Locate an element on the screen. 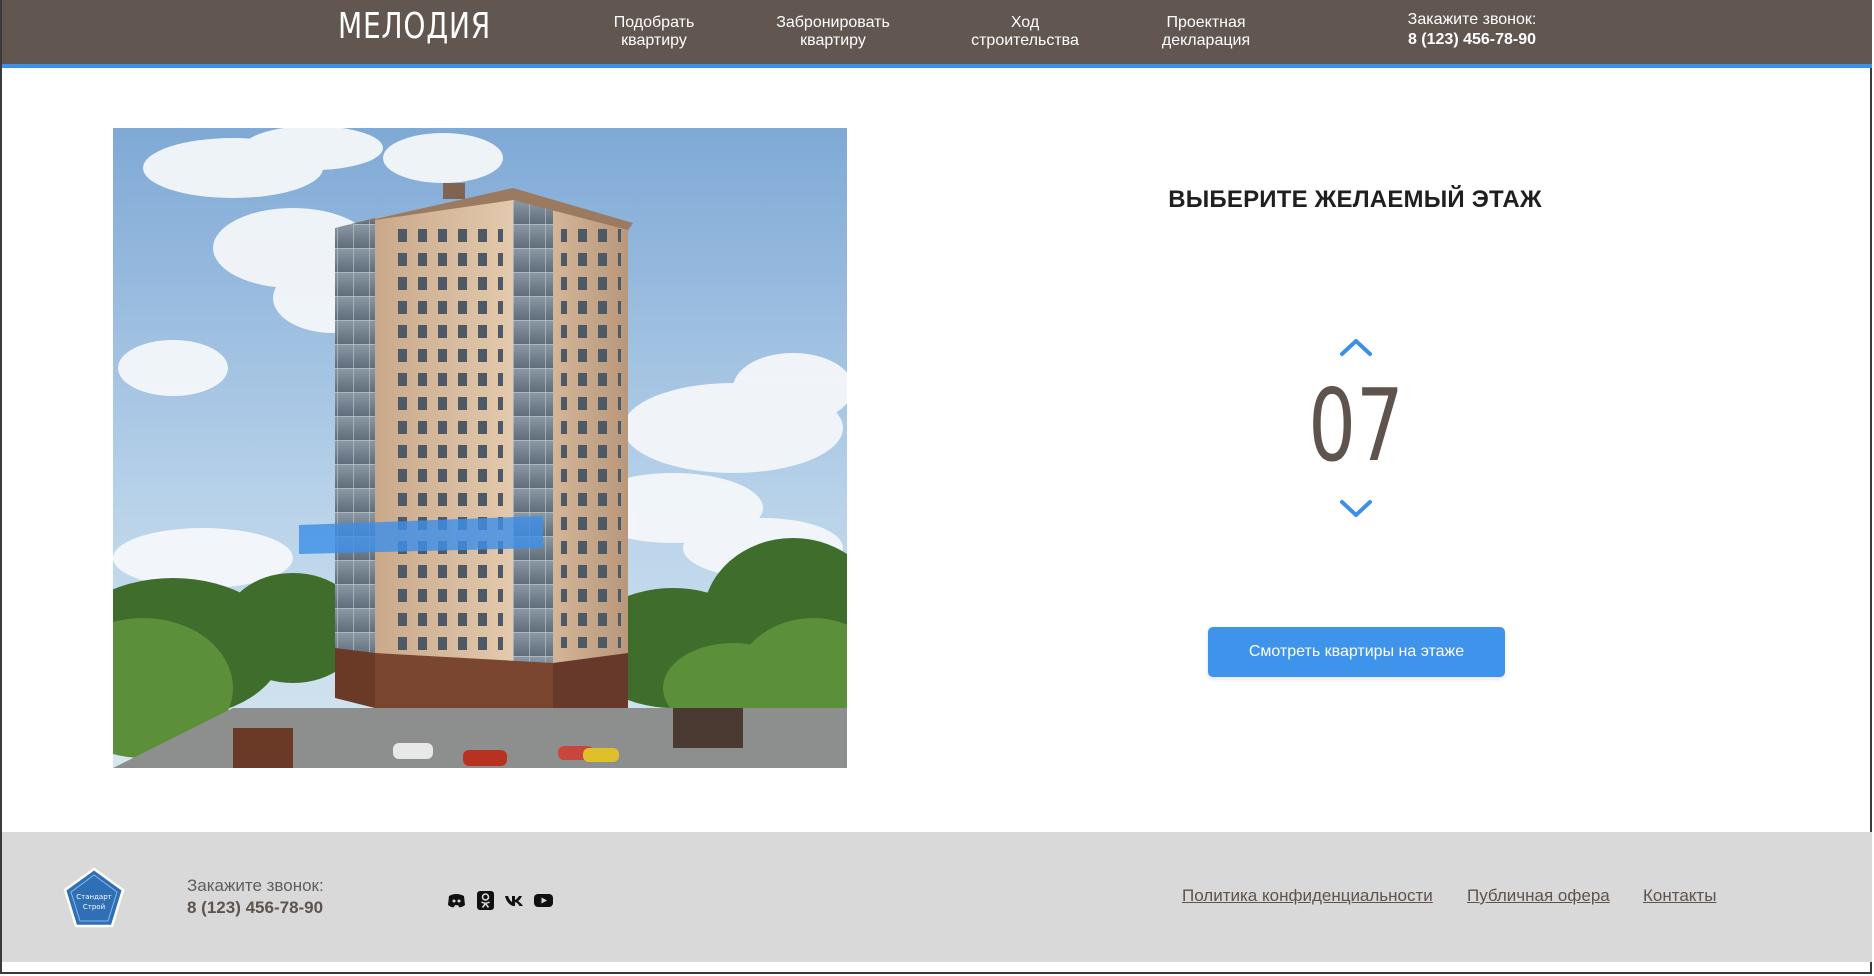 Image resolution: width=1874 pixels, height=976 pixels. header-callback-label: Закажите звонок: is located at coordinates (1472, 19).